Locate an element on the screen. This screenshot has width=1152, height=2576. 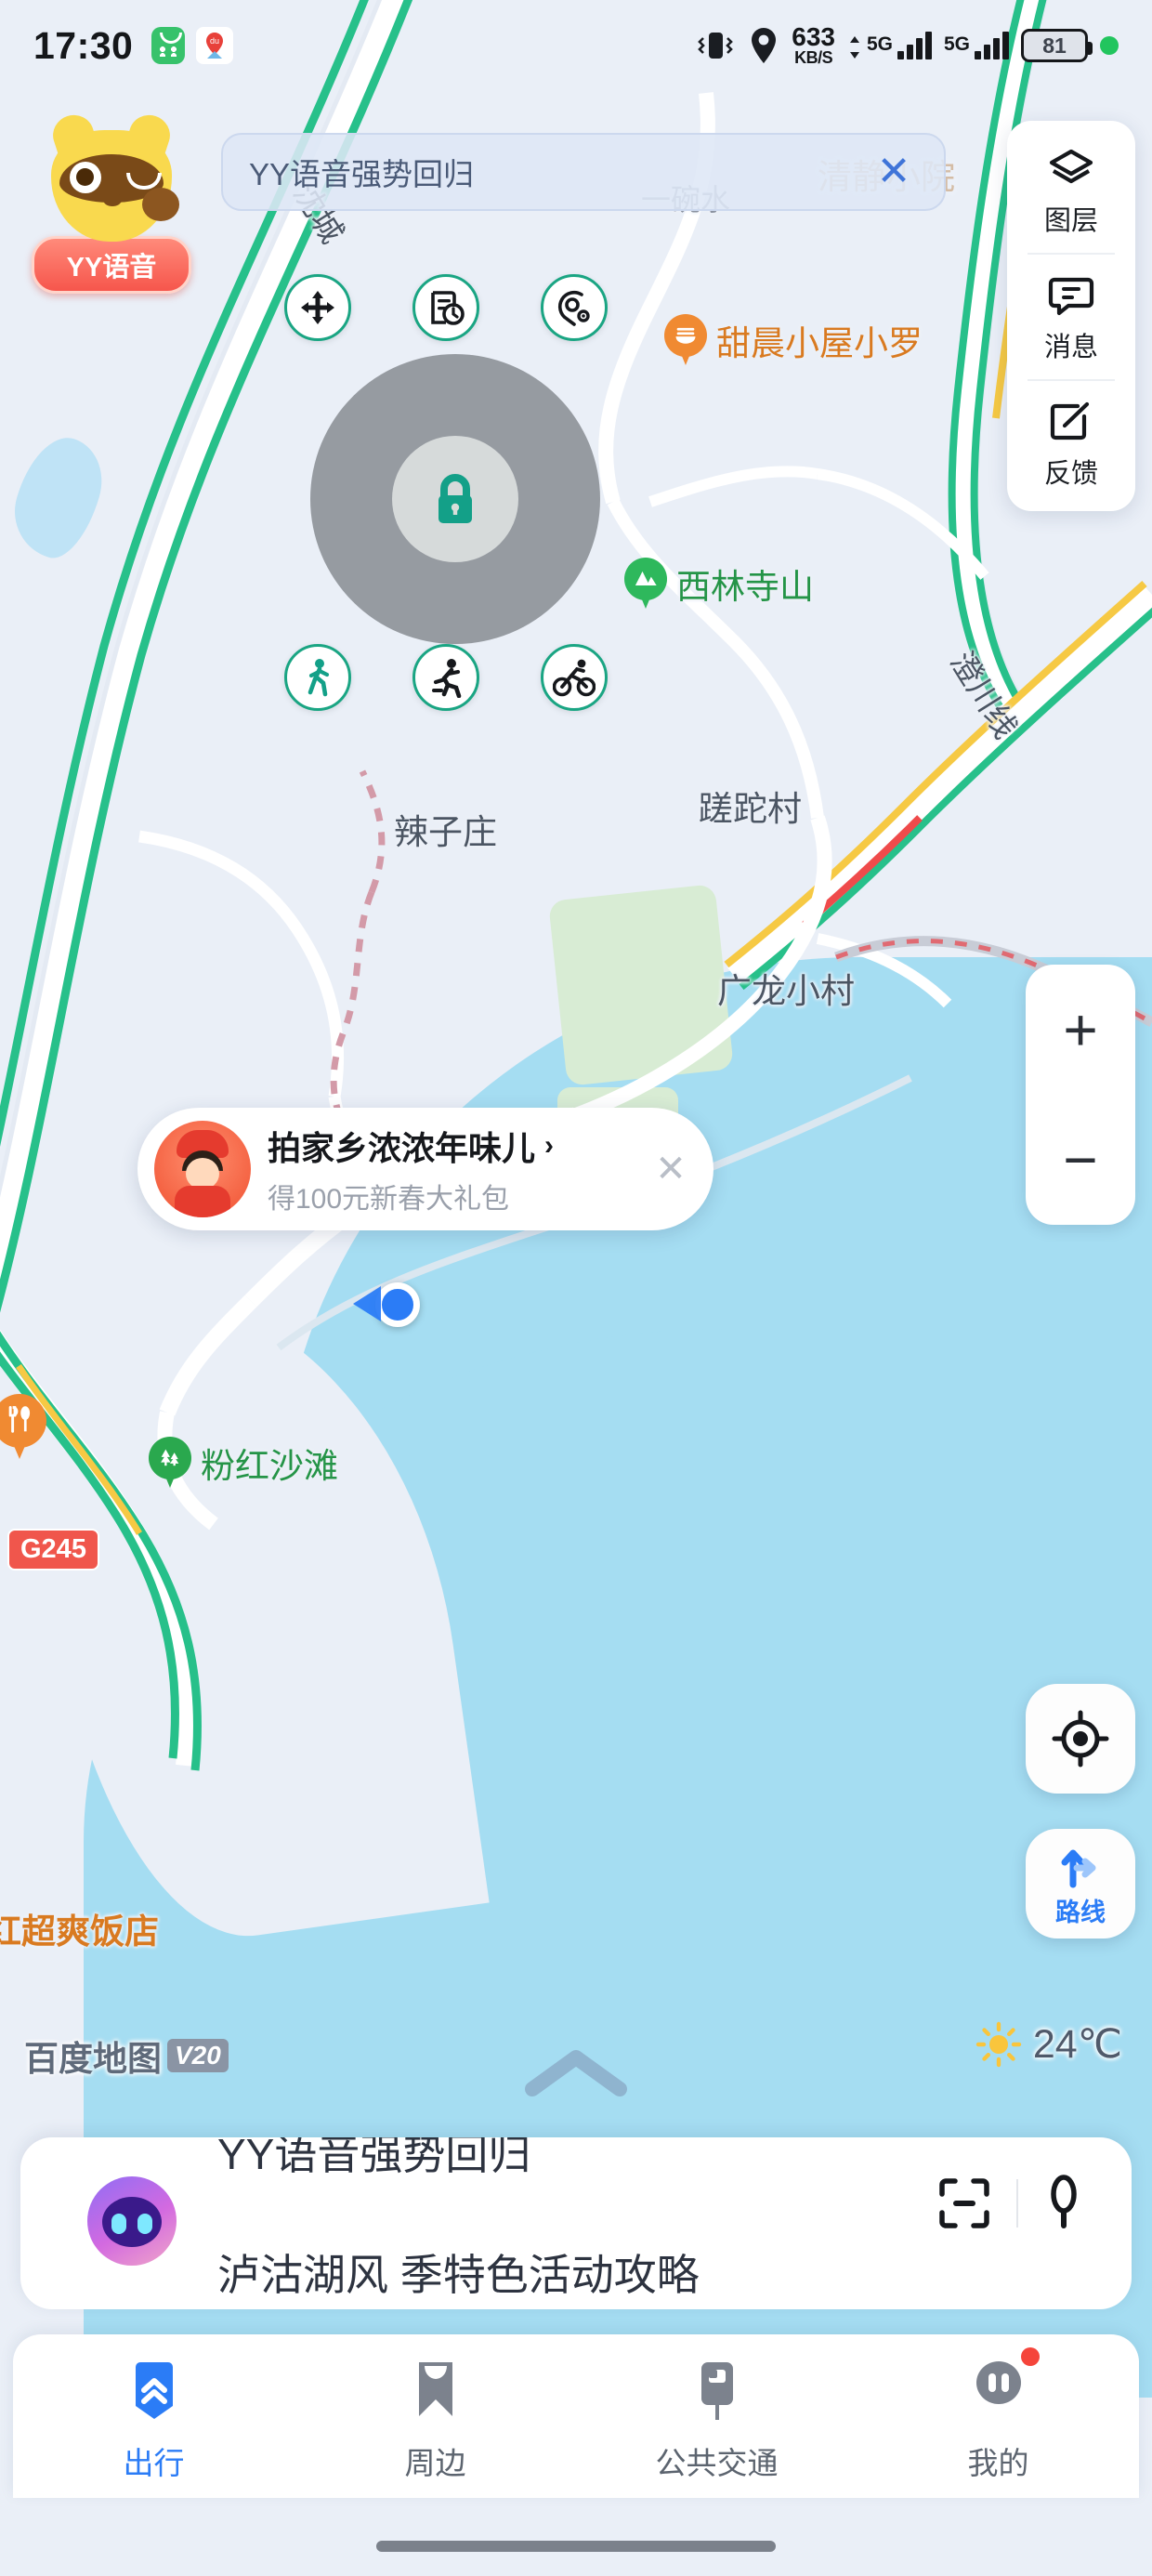
network-speed: 633 KB/S is located at coordinates (813, 44).